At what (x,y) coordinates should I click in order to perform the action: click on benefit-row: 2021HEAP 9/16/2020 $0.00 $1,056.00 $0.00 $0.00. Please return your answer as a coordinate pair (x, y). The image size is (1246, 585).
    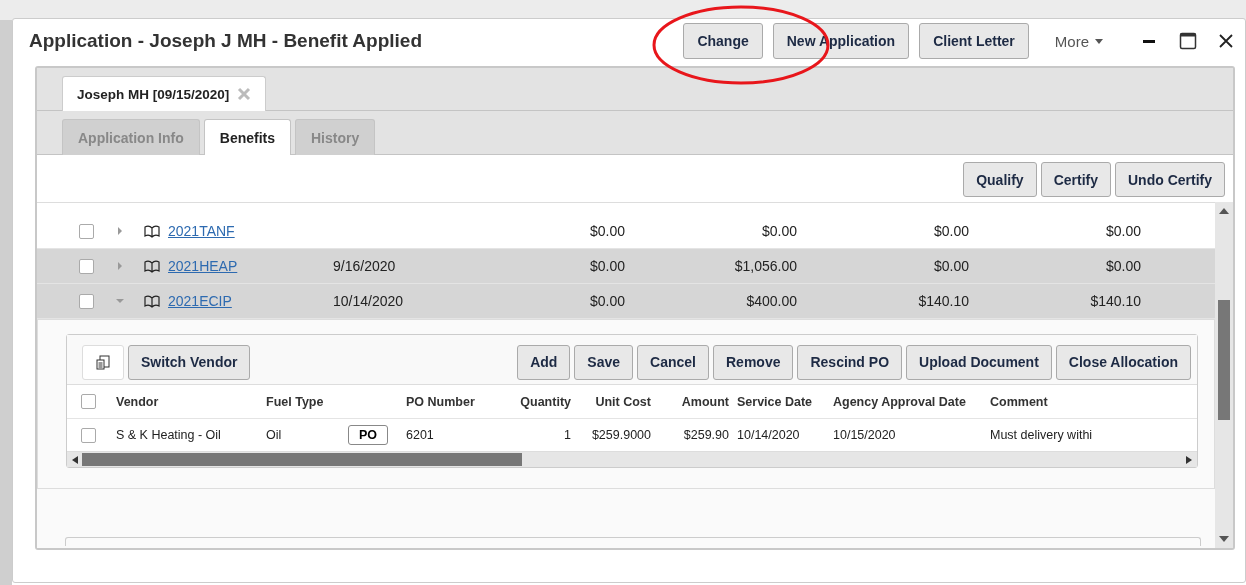
    Looking at the image, I should click on (626, 266).